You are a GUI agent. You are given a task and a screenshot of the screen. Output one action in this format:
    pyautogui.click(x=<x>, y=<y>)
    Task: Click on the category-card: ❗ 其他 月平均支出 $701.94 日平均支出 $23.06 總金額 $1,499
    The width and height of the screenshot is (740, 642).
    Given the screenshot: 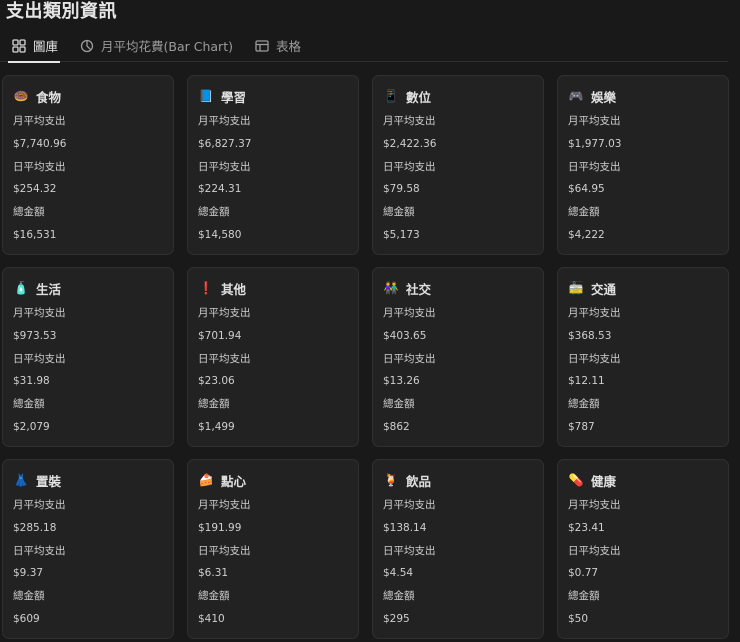 What is the action you would take?
    pyautogui.click(x=273, y=357)
    